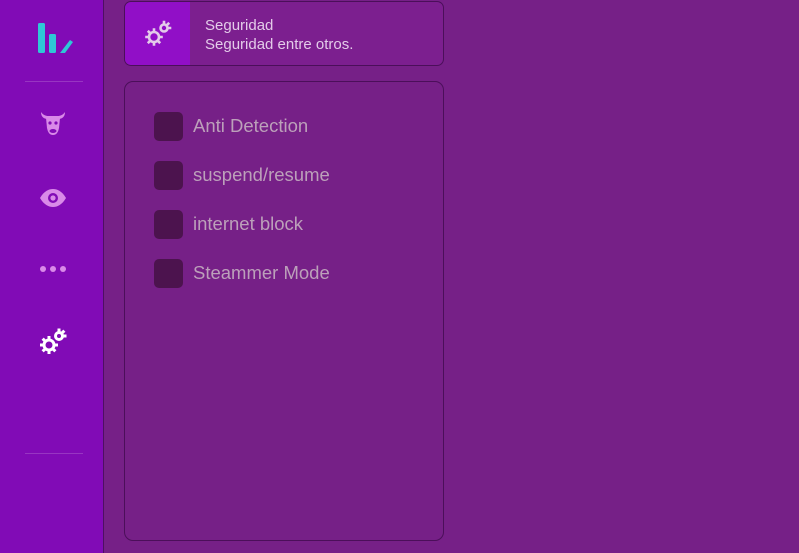  I want to click on option-label: suspend/resume, so click(261, 174).